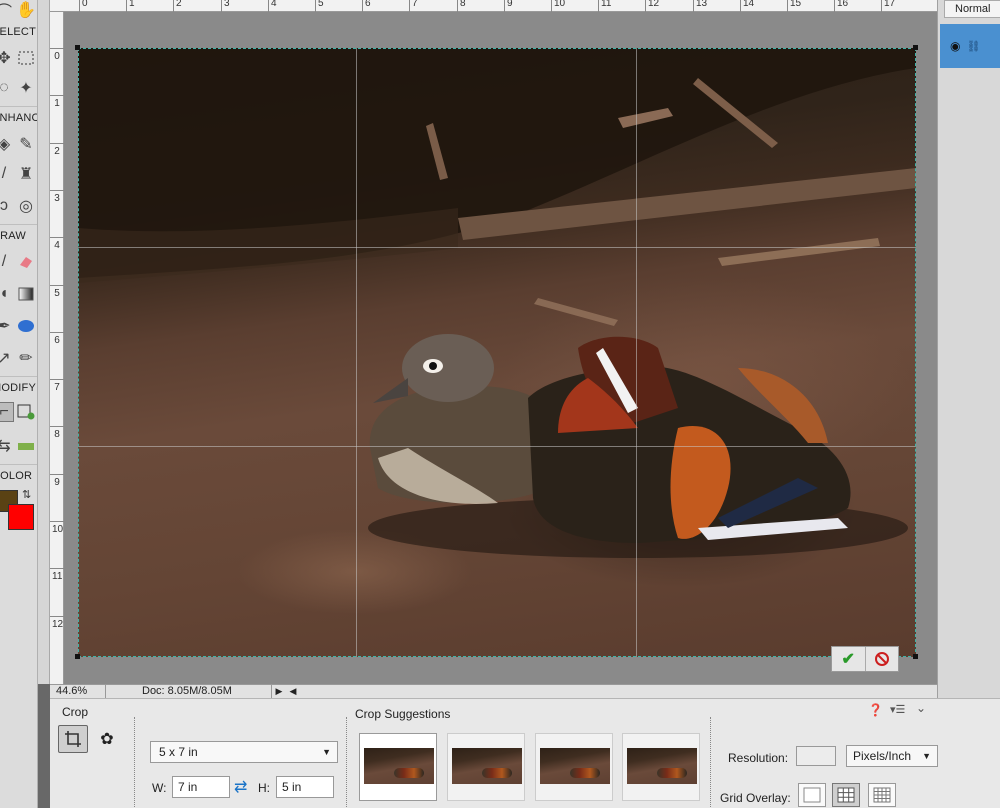 The height and width of the screenshot is (808, 1000). Describe the element at coordinates (882, 795) in the screenshot. I see `grid-overlay-grid-button` at that location.